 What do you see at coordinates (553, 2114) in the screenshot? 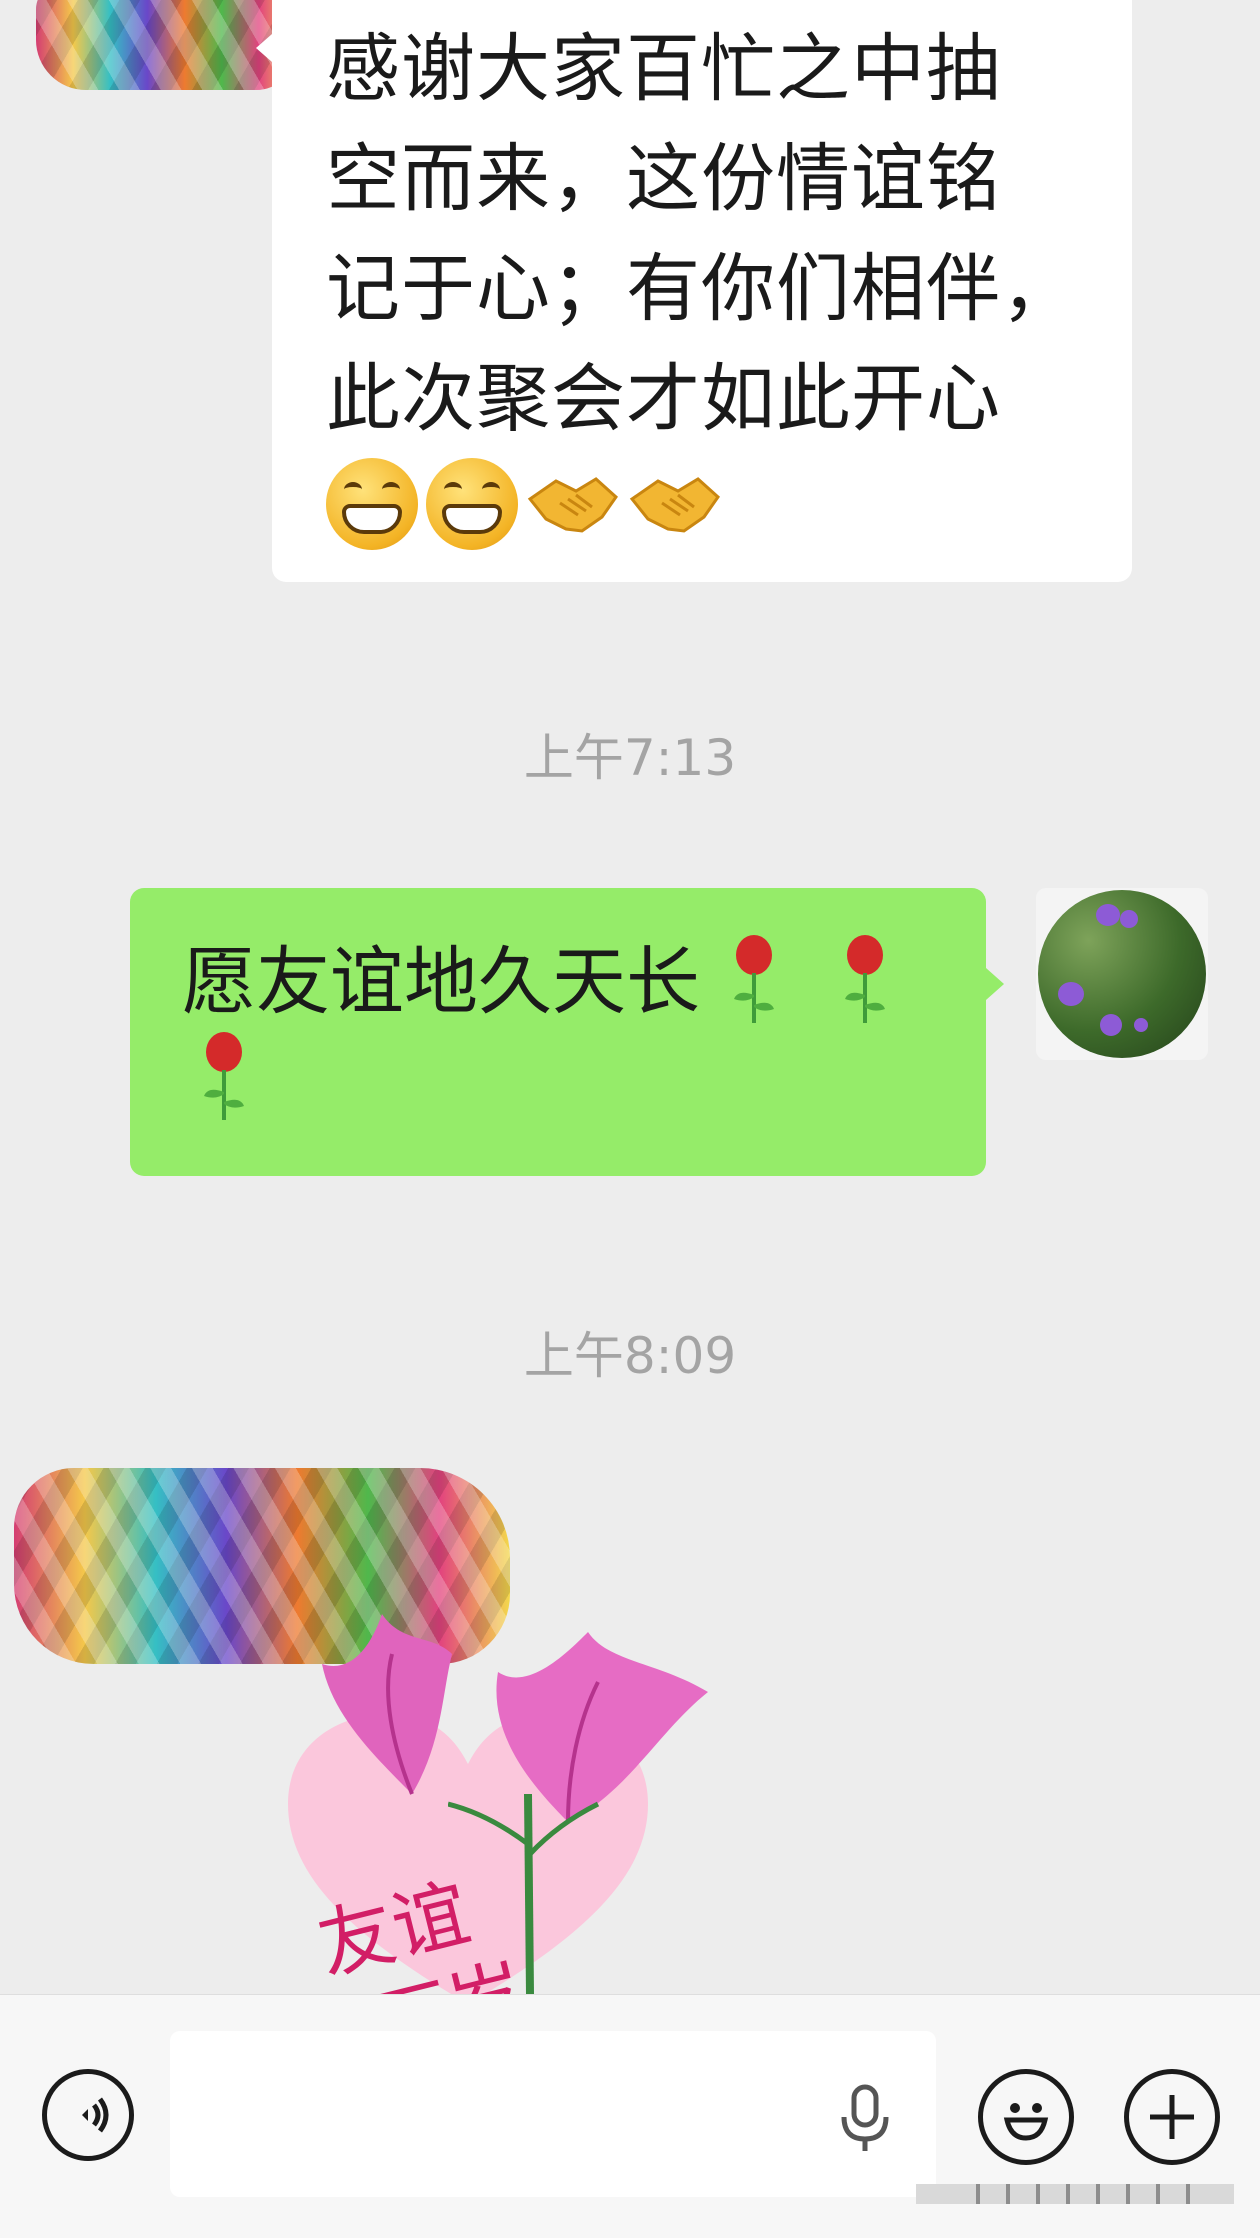
I see `message-input` at bounding box center [553, 2114].